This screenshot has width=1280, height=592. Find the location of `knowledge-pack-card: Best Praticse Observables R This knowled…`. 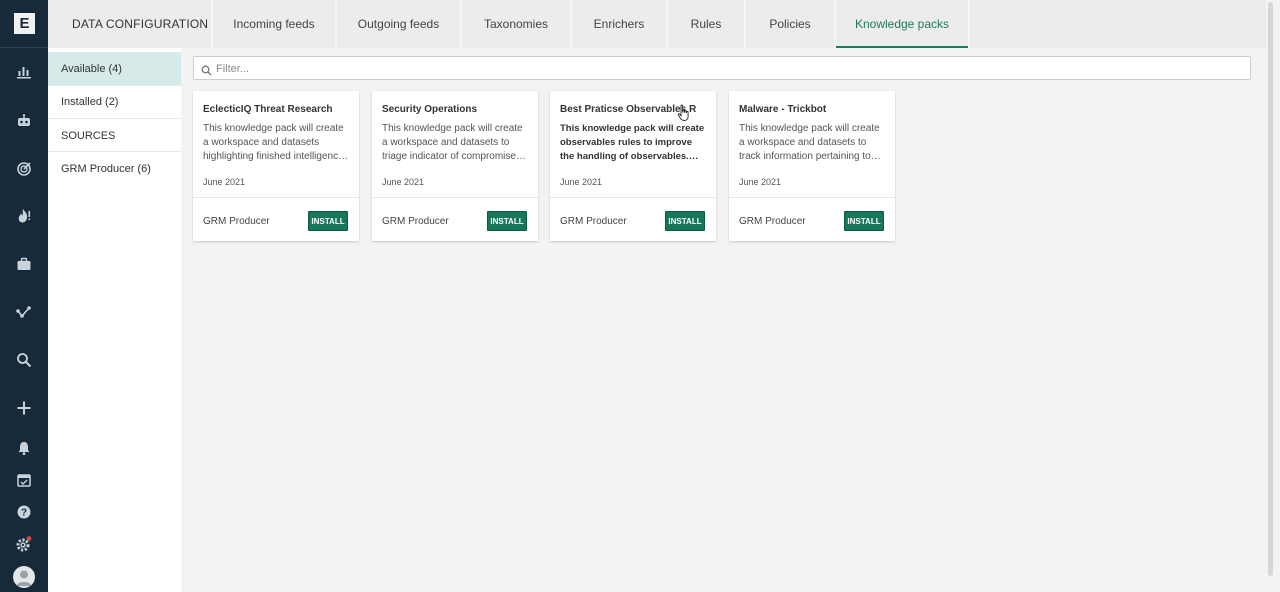

knowledge-pack-card: Best Praticse Observables R This knowled… is located at coordinates (633, 166).